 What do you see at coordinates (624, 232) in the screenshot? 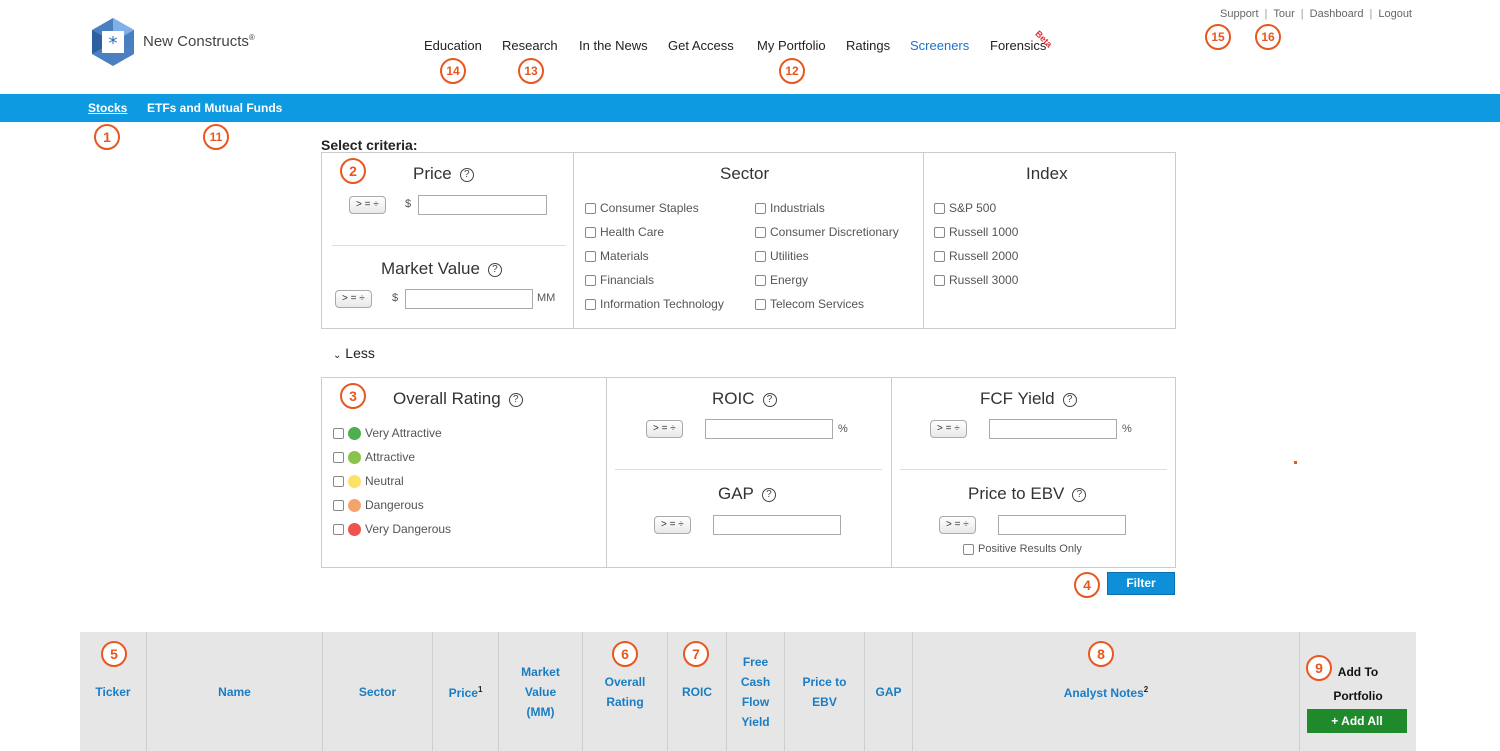
I see `sector-checkbox: Health Care` at bounding box center [624, 232].